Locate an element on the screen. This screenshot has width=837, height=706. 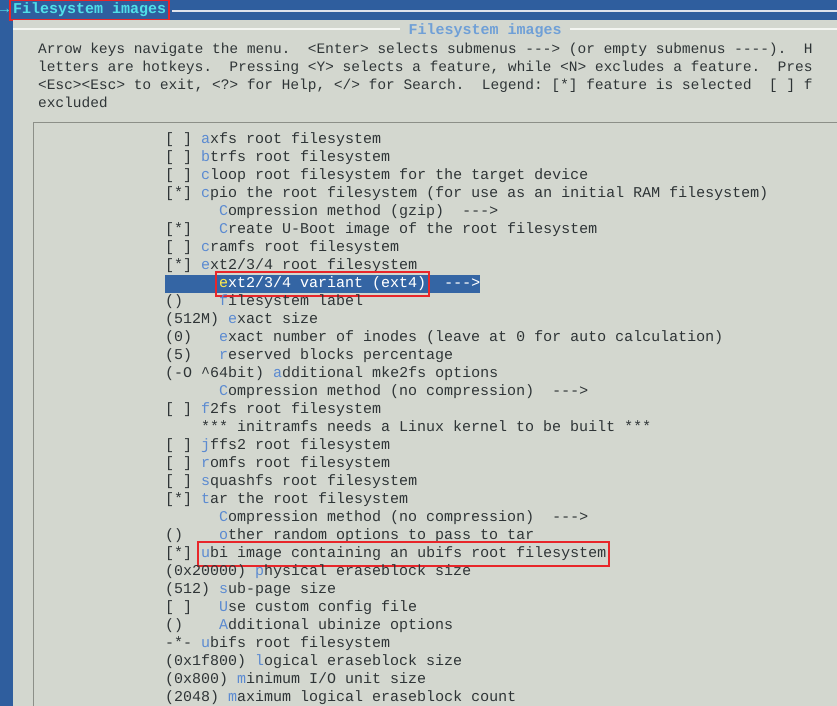
option-value: (0x800) is located at coordinates (196, 680).